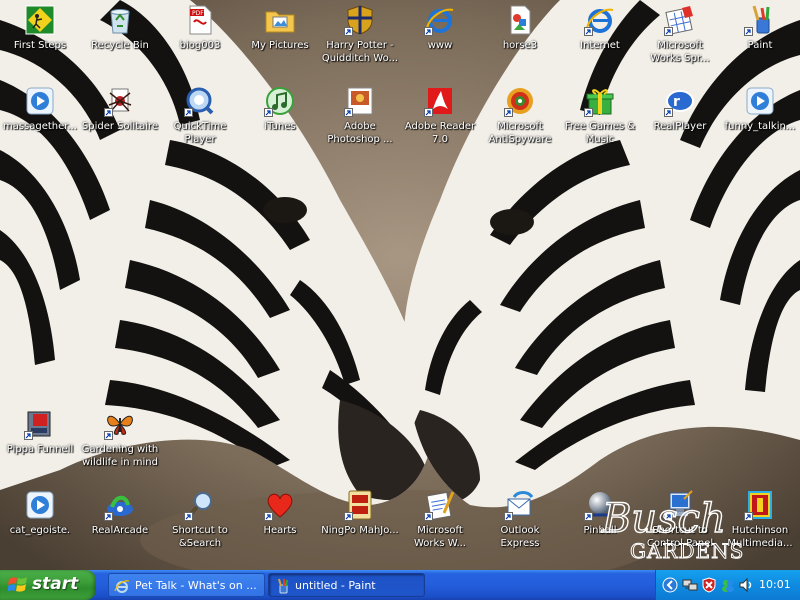  Describe the element at coordinates (676, 102) in the screenshot. I see `svg-text: r` at that location.